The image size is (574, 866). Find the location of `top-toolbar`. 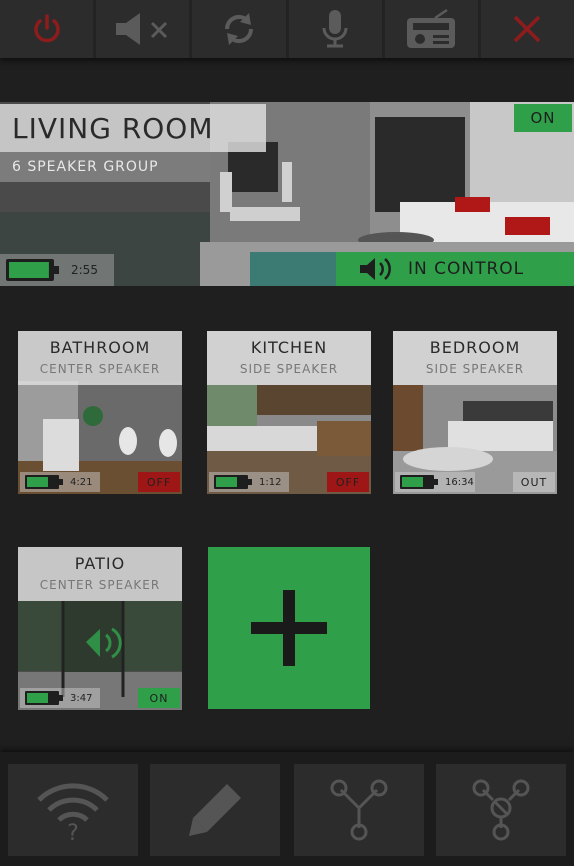

top-toolbar is located at coordinates (287, 29).